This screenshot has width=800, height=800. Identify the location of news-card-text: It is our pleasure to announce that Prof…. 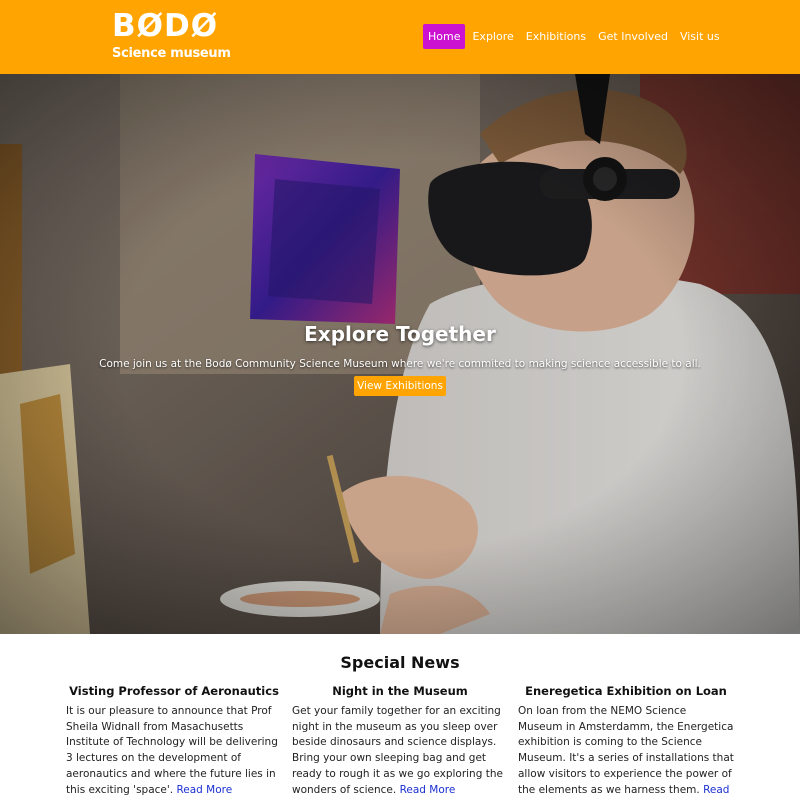
(172, 750).